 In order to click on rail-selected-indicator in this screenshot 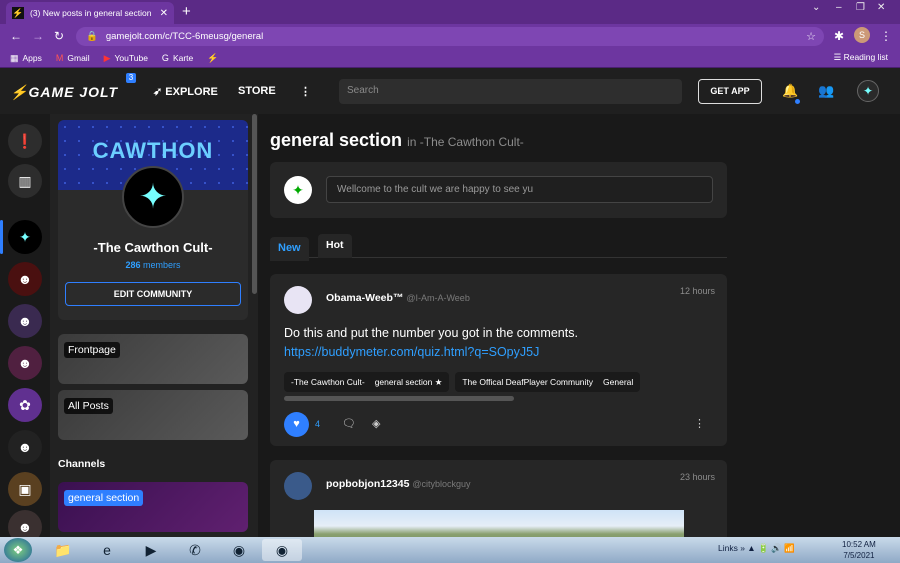, I will do `click(1, 237)`.